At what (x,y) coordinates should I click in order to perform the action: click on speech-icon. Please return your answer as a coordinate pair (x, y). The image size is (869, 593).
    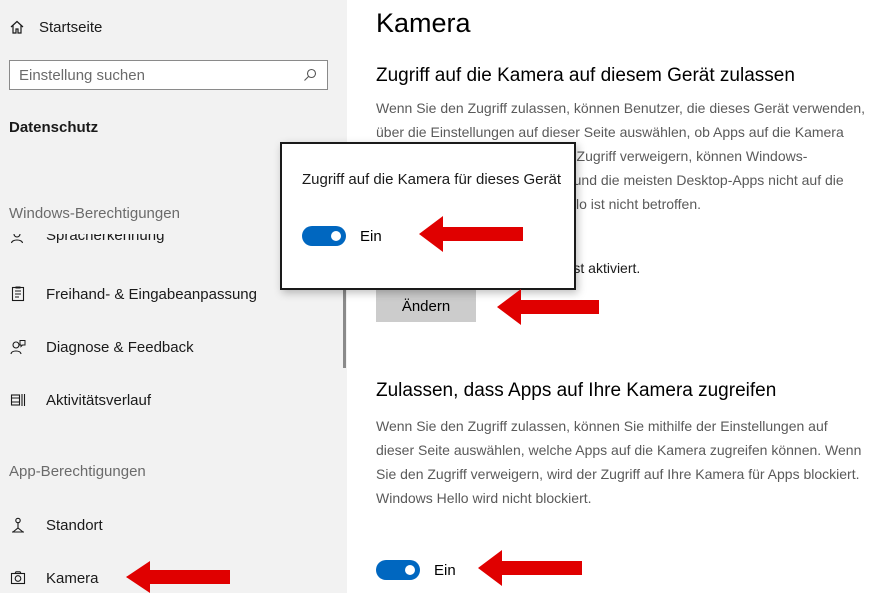
    Looking at the image, I should click on (18, 239).